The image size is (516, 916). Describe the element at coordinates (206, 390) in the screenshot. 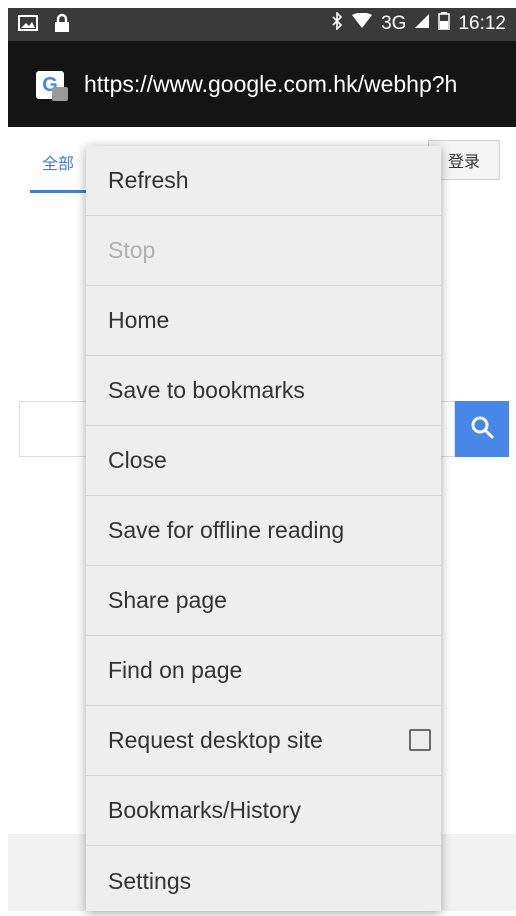

I see `menu-item-label: Save to bookmarks` at that location.